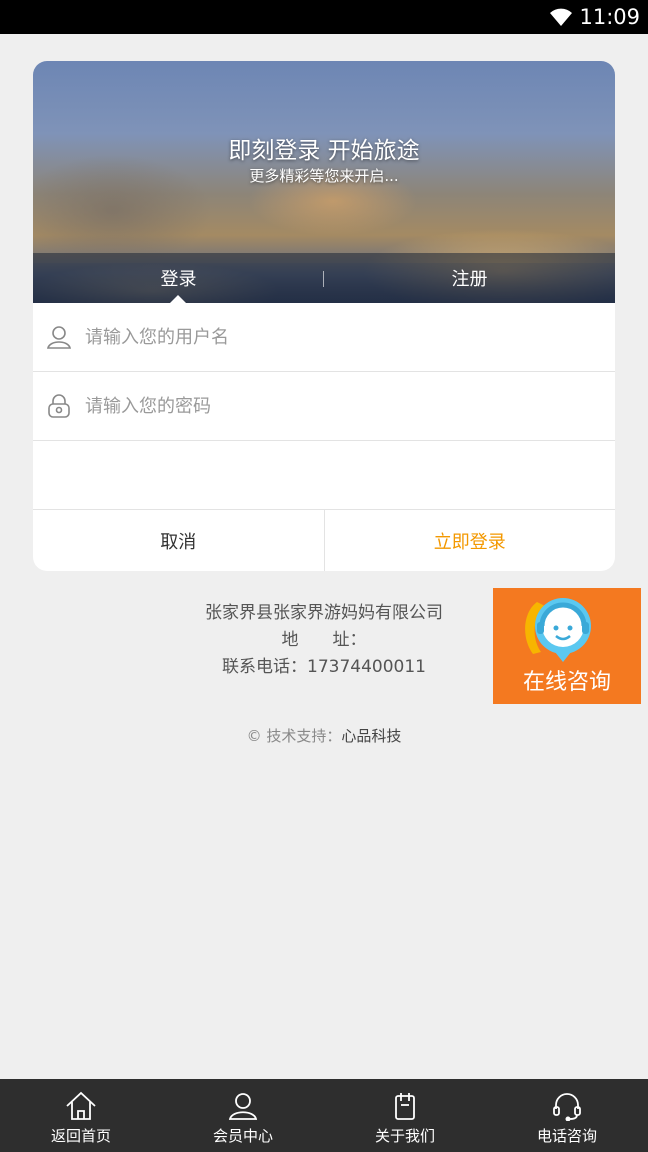  I want to click on password-input, so click(325, 406).